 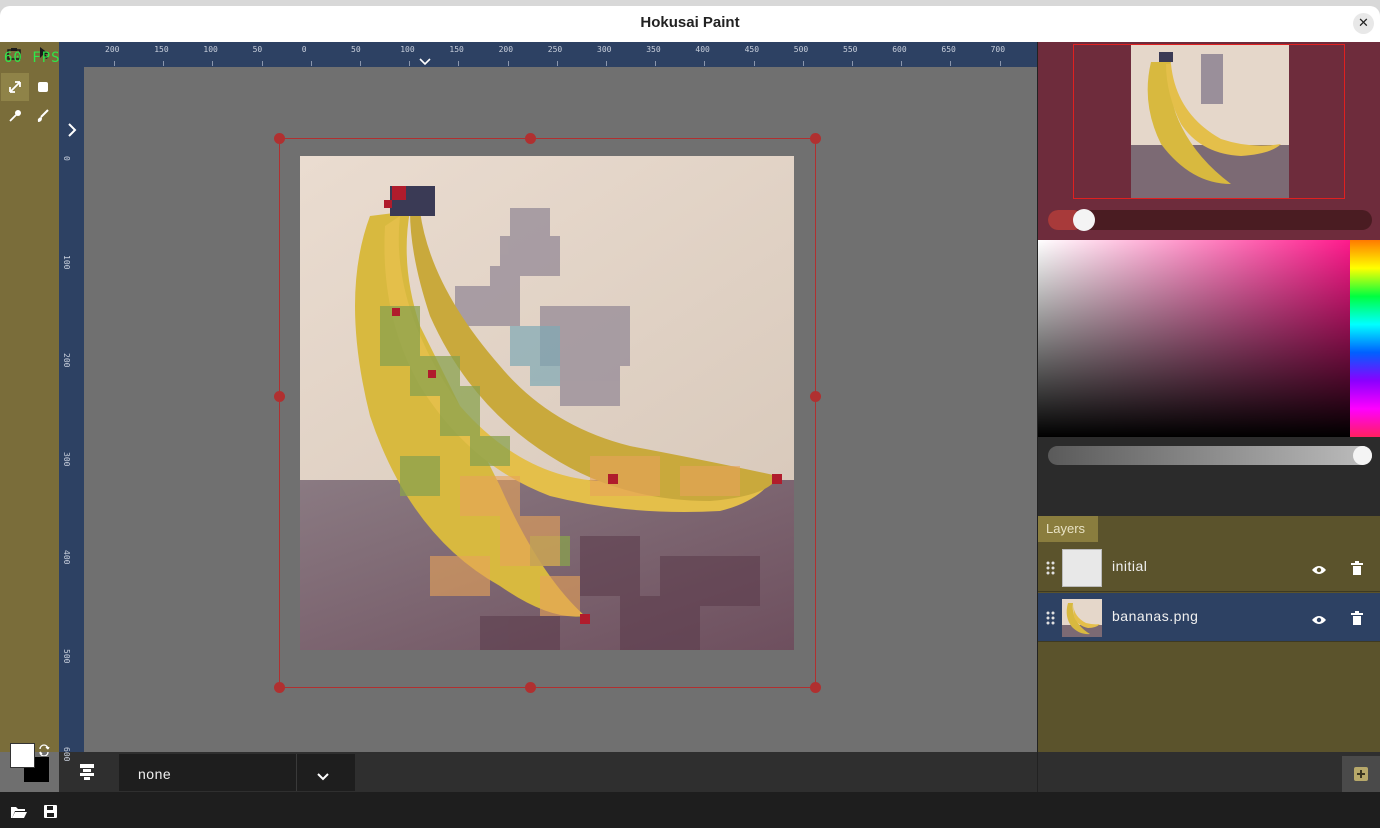 What do you see at coordinates (71, 414) in the screenshot?
I see `left-ruler-labels: 0 100 200 300 400 500 600` at bounding box center [71, 414].